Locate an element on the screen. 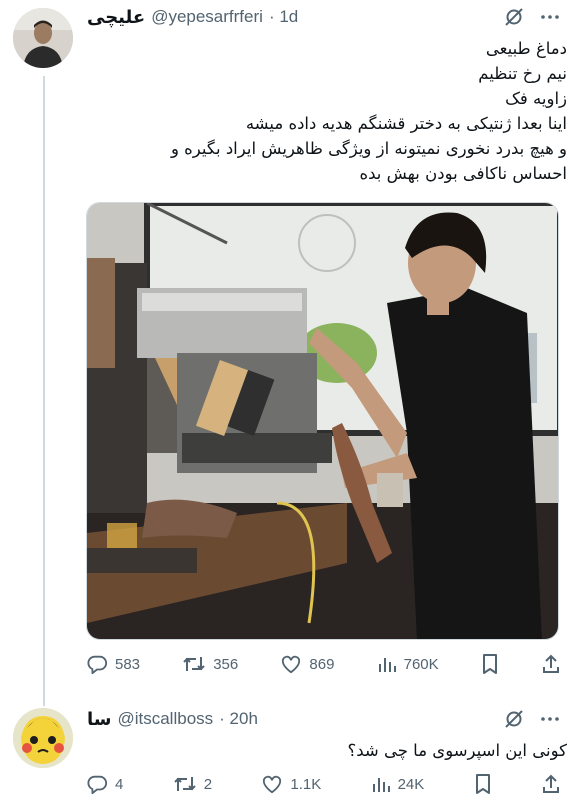 This screenshot has width=581, height=800. like-count: 869 is located at coordinates (322, 664).